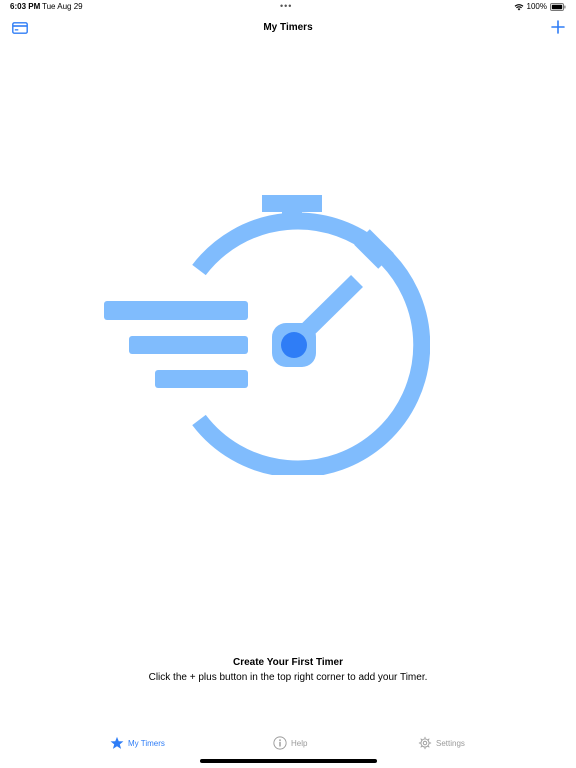 The width and height of the screenshot is (576, 768). I want to click on tab-bar: My Timers Help Settings, so click(288, 746).